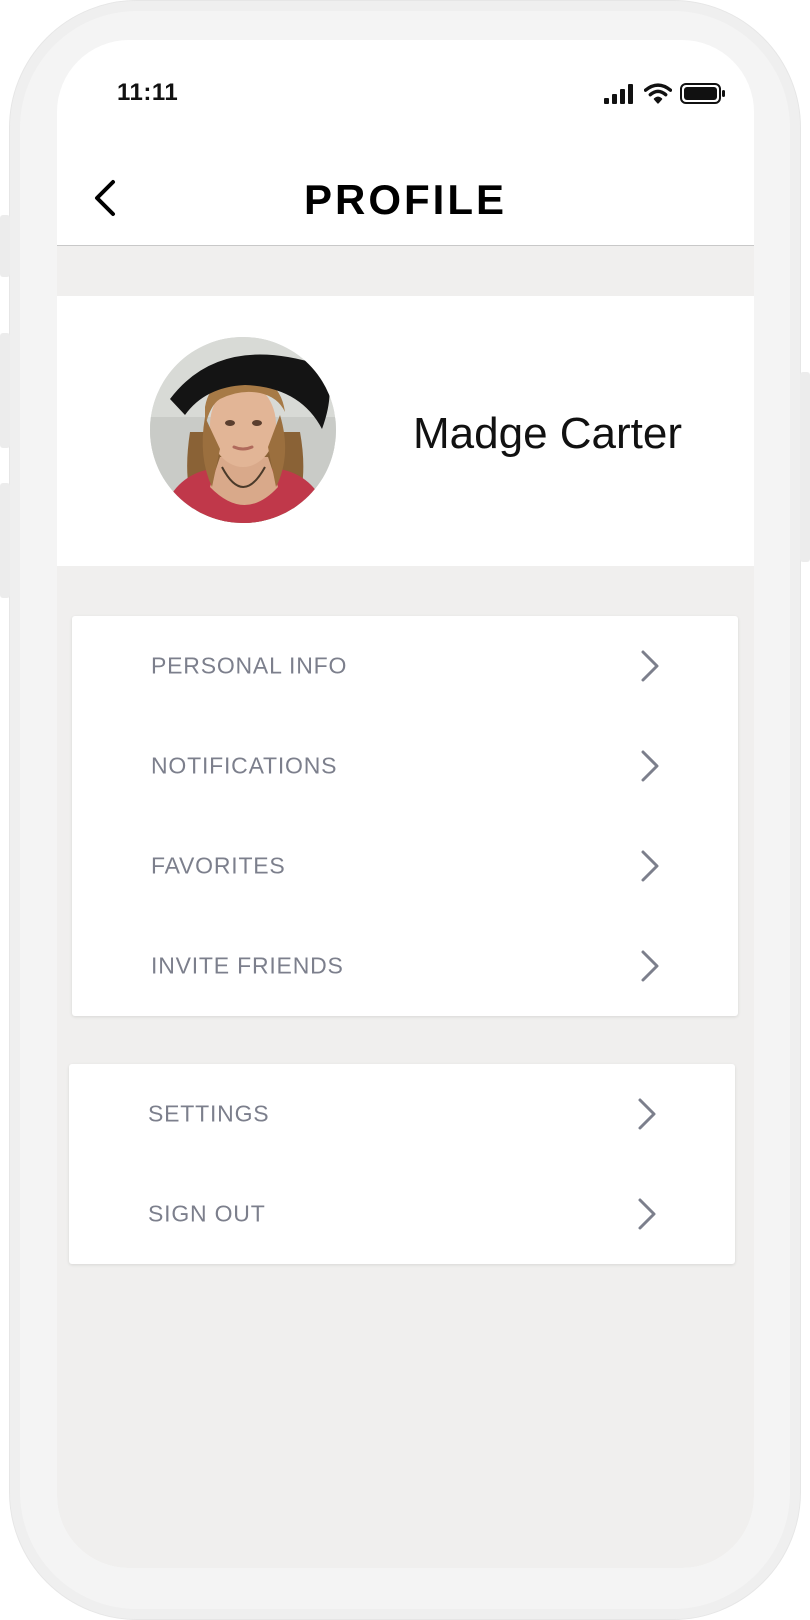 The image size is (810, 1620). What do you see at coordinates (658, 93) in the screenshot?
I see `wifi-icon` at bounding box center [658, 93].